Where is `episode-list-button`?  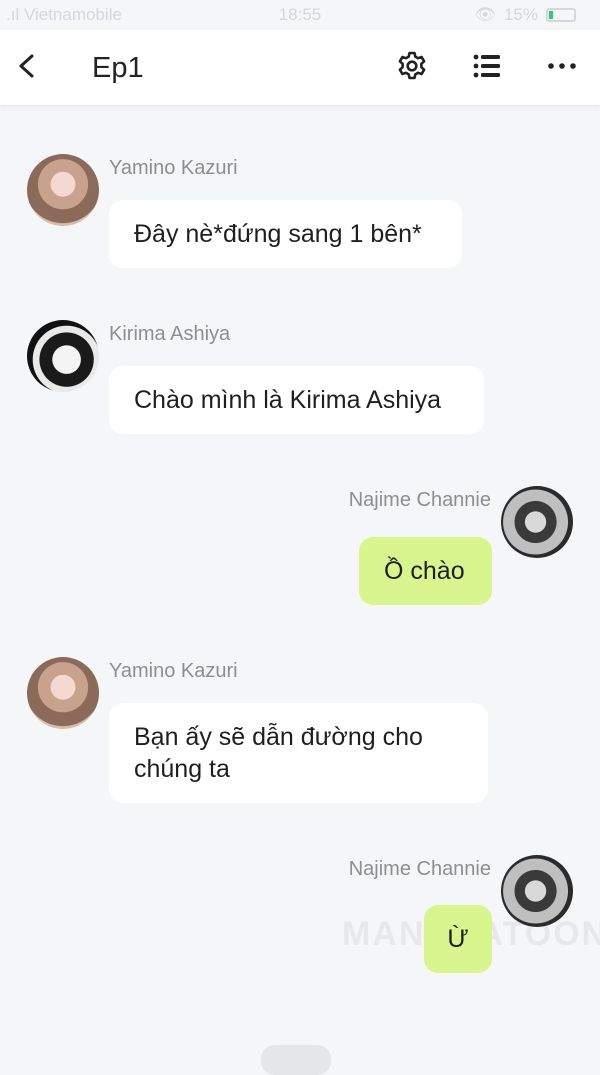 episode-list-button is located at coordinates (487, 66).